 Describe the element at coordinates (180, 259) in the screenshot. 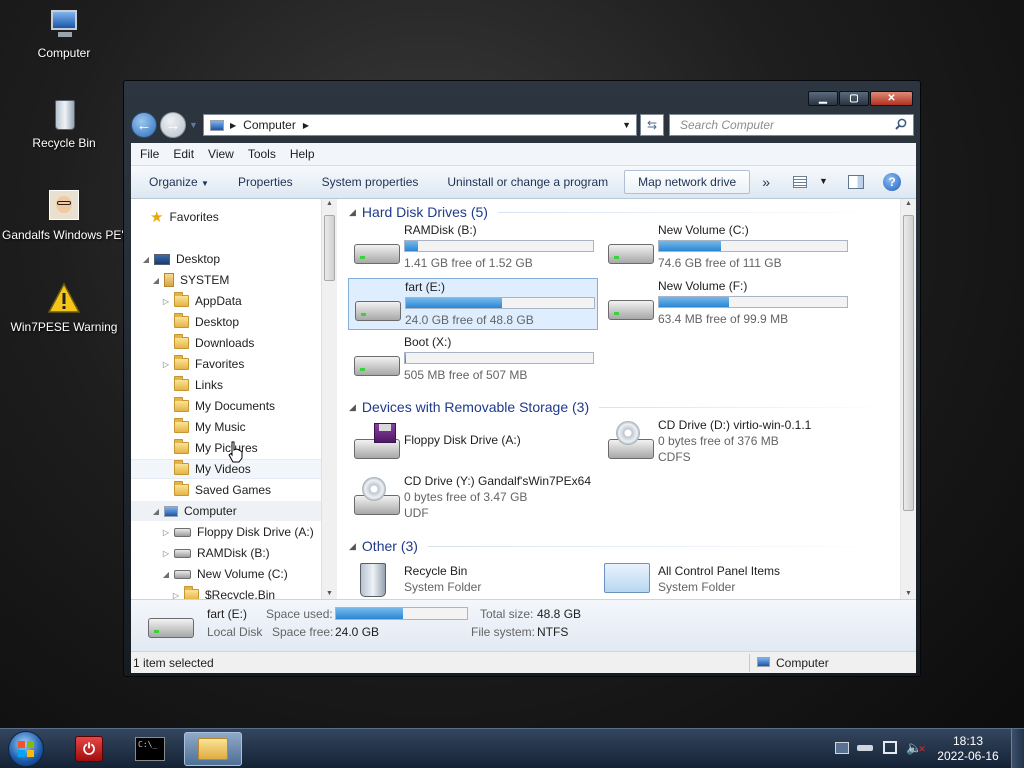

I see `tree-item-desktop: ◢ Desktop` at that location.